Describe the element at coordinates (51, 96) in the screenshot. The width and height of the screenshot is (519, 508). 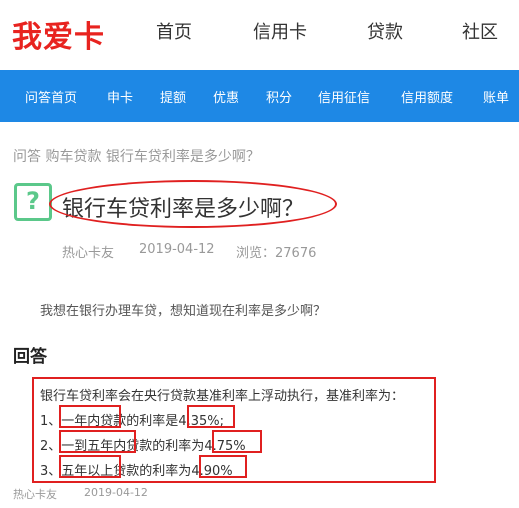
I see `subnav-qa-home: 问答首页` at that location.